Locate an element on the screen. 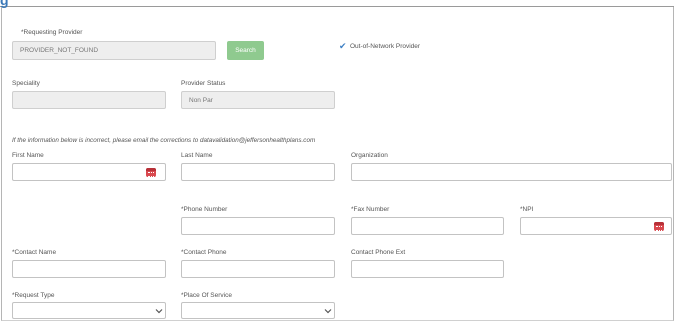  place-of-service-select is located at coordinates (258, 310).